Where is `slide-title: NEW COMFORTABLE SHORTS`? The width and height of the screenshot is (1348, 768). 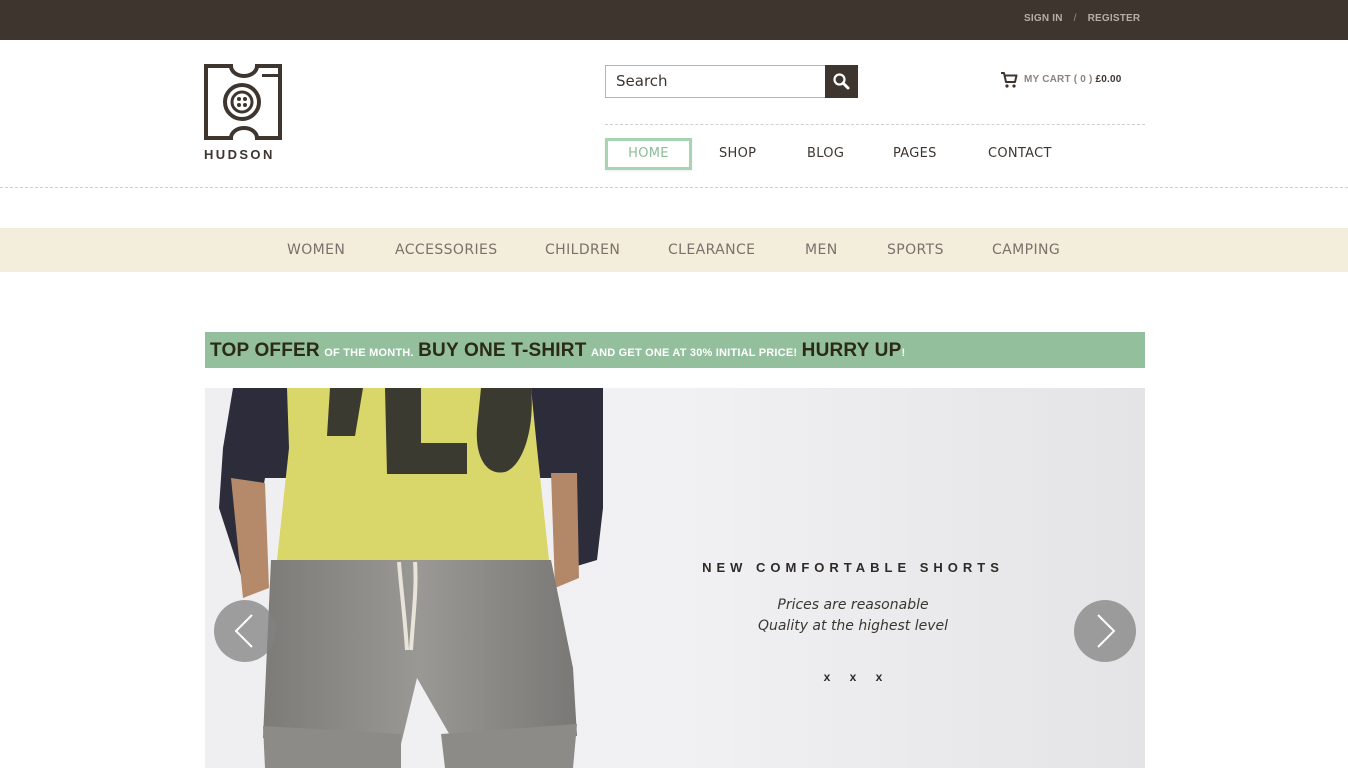
slide-title: NEW COMFORTABLE SHORTS is located at coordinates (853, 567).